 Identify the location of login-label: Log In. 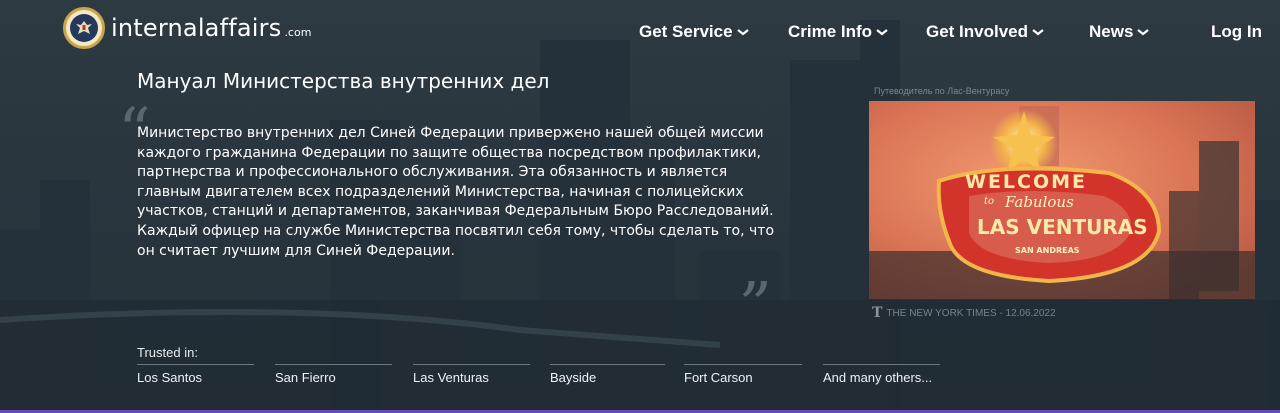
(1236, 31).